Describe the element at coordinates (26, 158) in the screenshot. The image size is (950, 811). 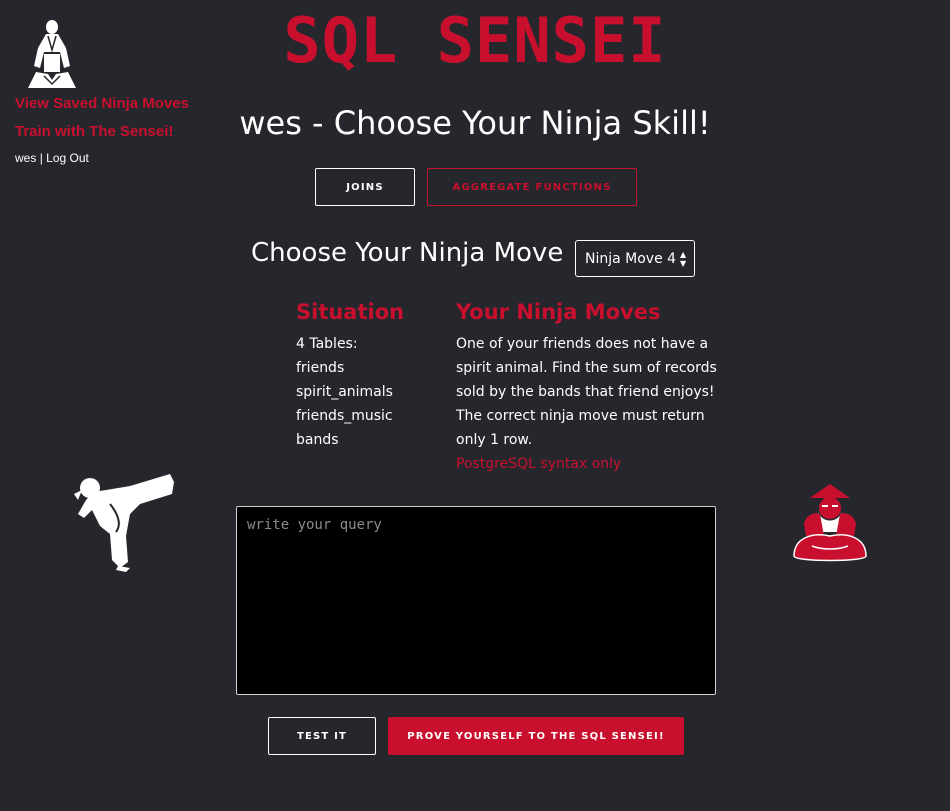
I see `username: wes` at that location.